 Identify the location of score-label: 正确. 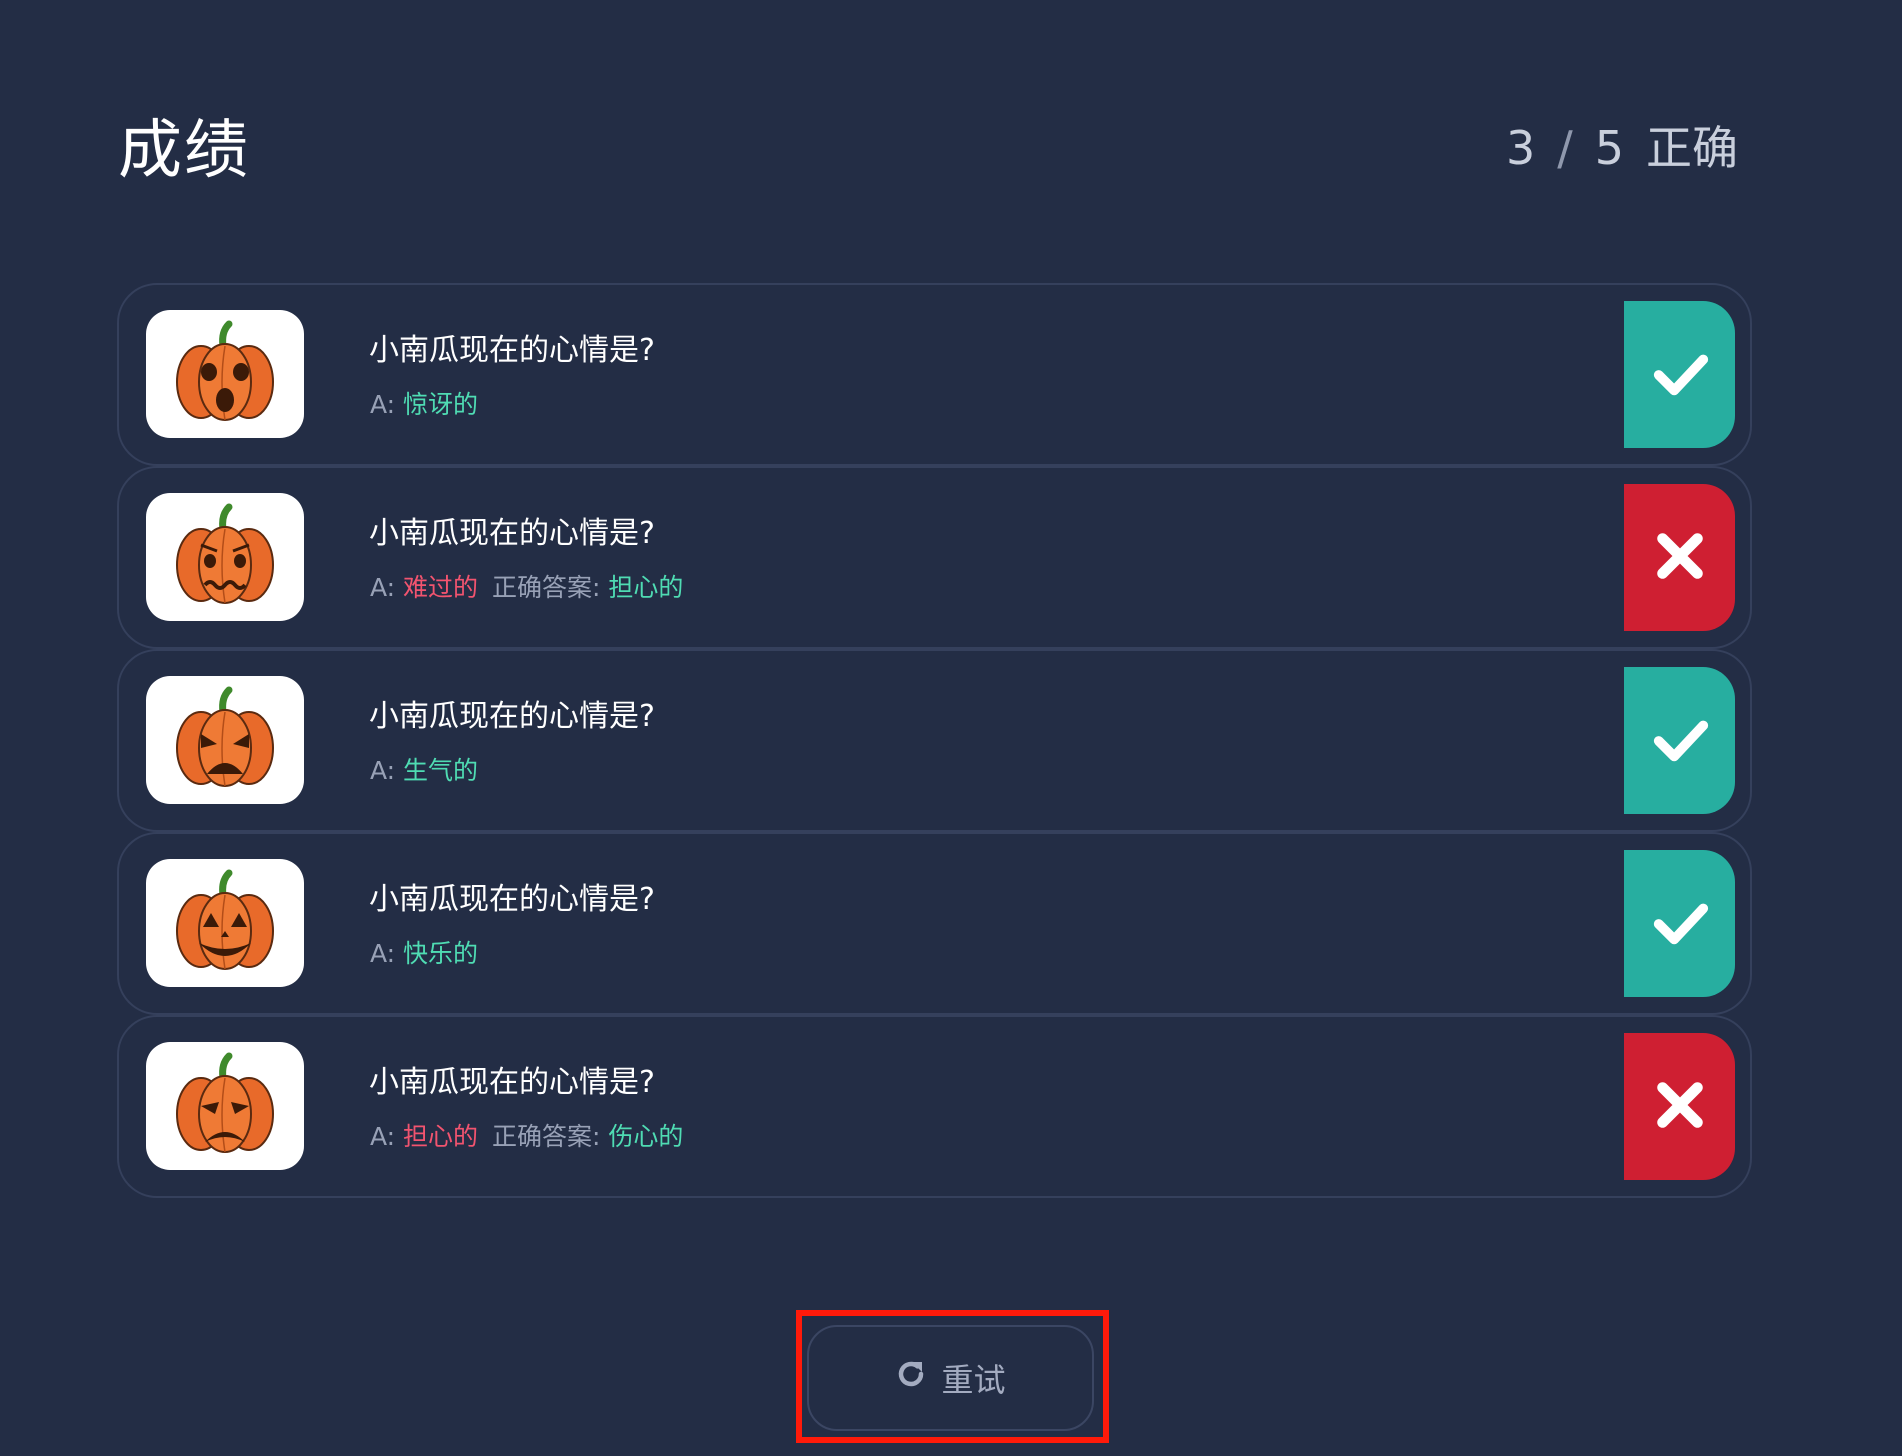
(1692, 148).